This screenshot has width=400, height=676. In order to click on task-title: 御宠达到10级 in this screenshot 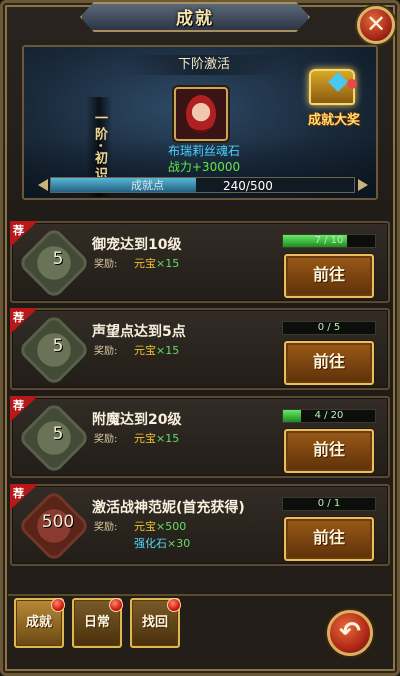, I will do `click(137, 245)`.